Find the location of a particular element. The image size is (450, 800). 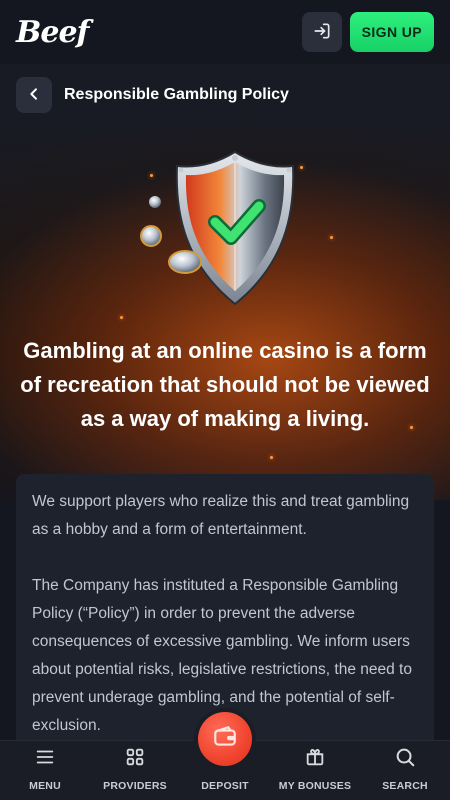

nav-item-search: SEARCH is located at coordinates (405, 769).